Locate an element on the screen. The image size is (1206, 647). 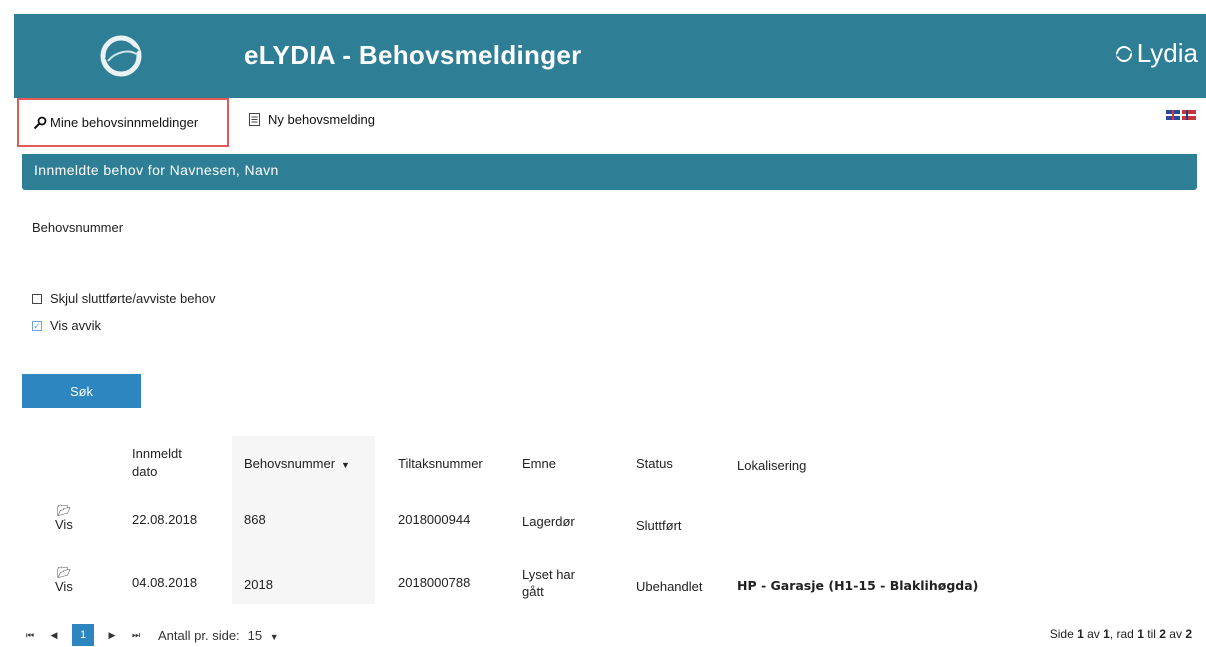
summary-til: til is located at coordinates (1151, 634).